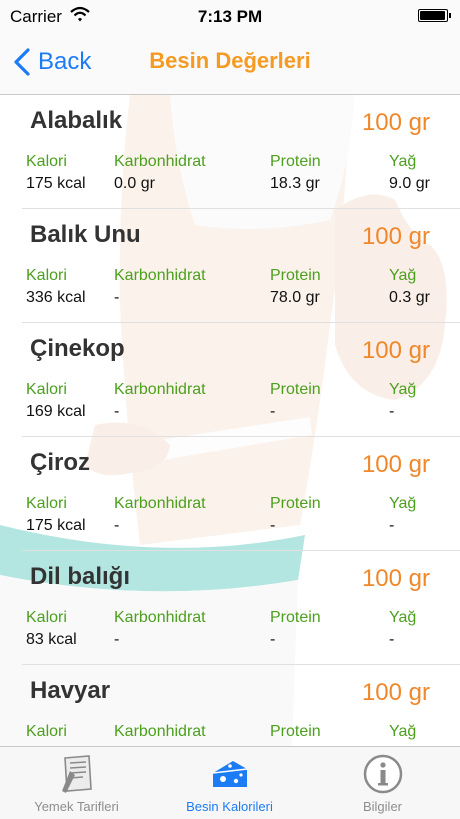 This screenshot has height=819, width=460. What do you see at coordinates (56, 297) in the screenshot?
I see `kalori-value: 336 kcal` at bounding box center [56, 297].